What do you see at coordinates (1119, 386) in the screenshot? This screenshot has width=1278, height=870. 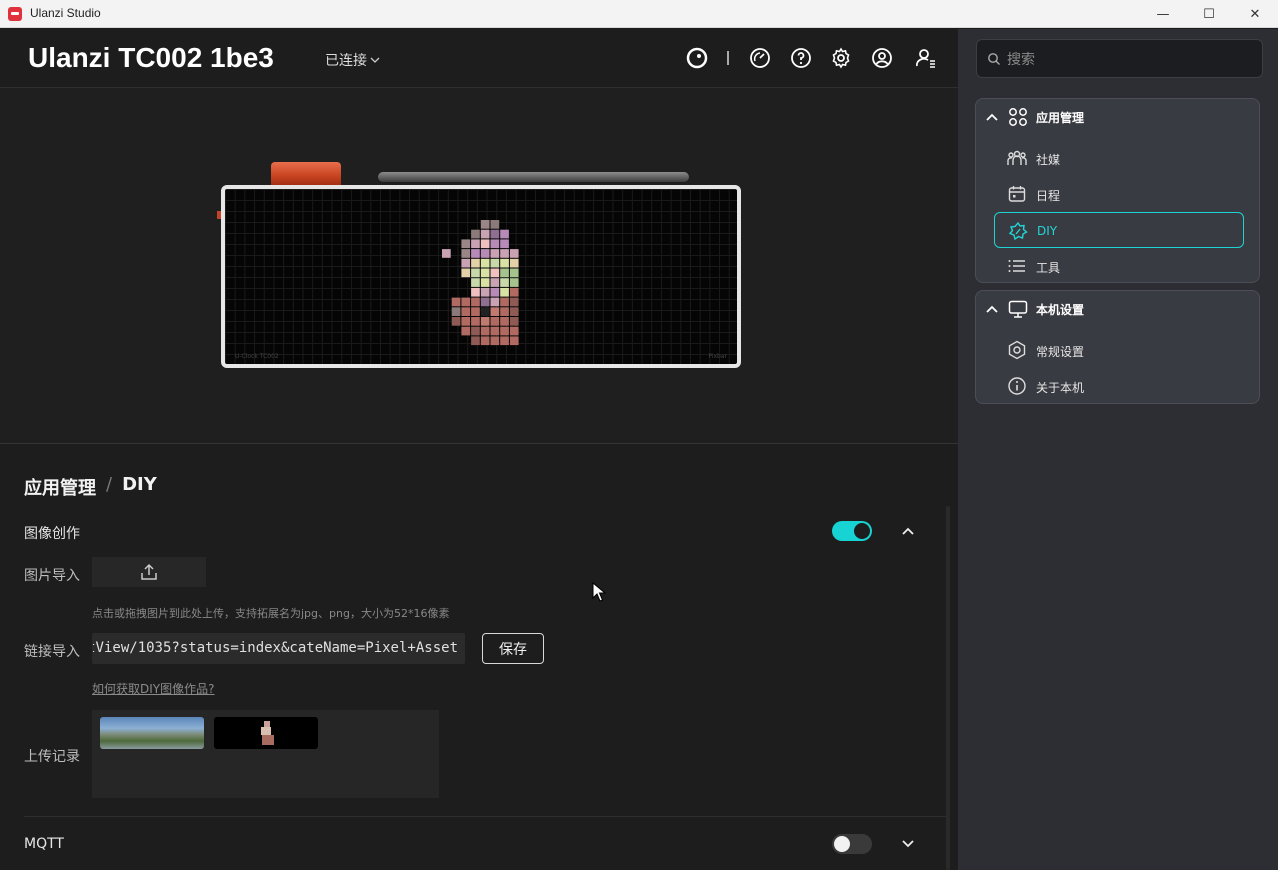 I see `sidebar-item-about-device: 关于本机` at bounding box center [1119, 386].